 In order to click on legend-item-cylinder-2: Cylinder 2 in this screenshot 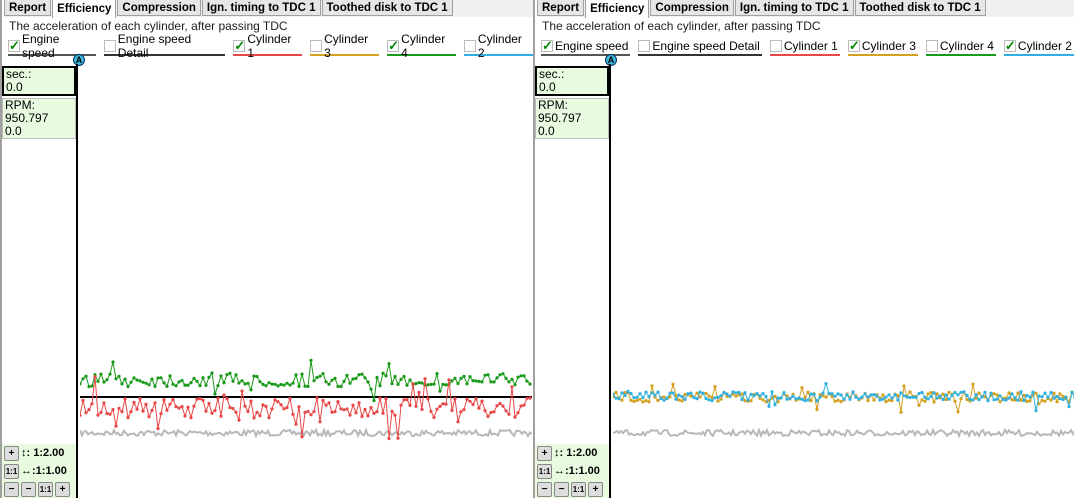, I will do `click(498, 46)`.